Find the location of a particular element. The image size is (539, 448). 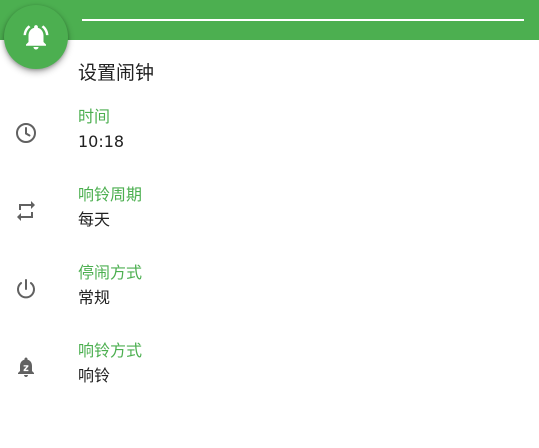

title-input-underline is located at coordinates (303, 20).